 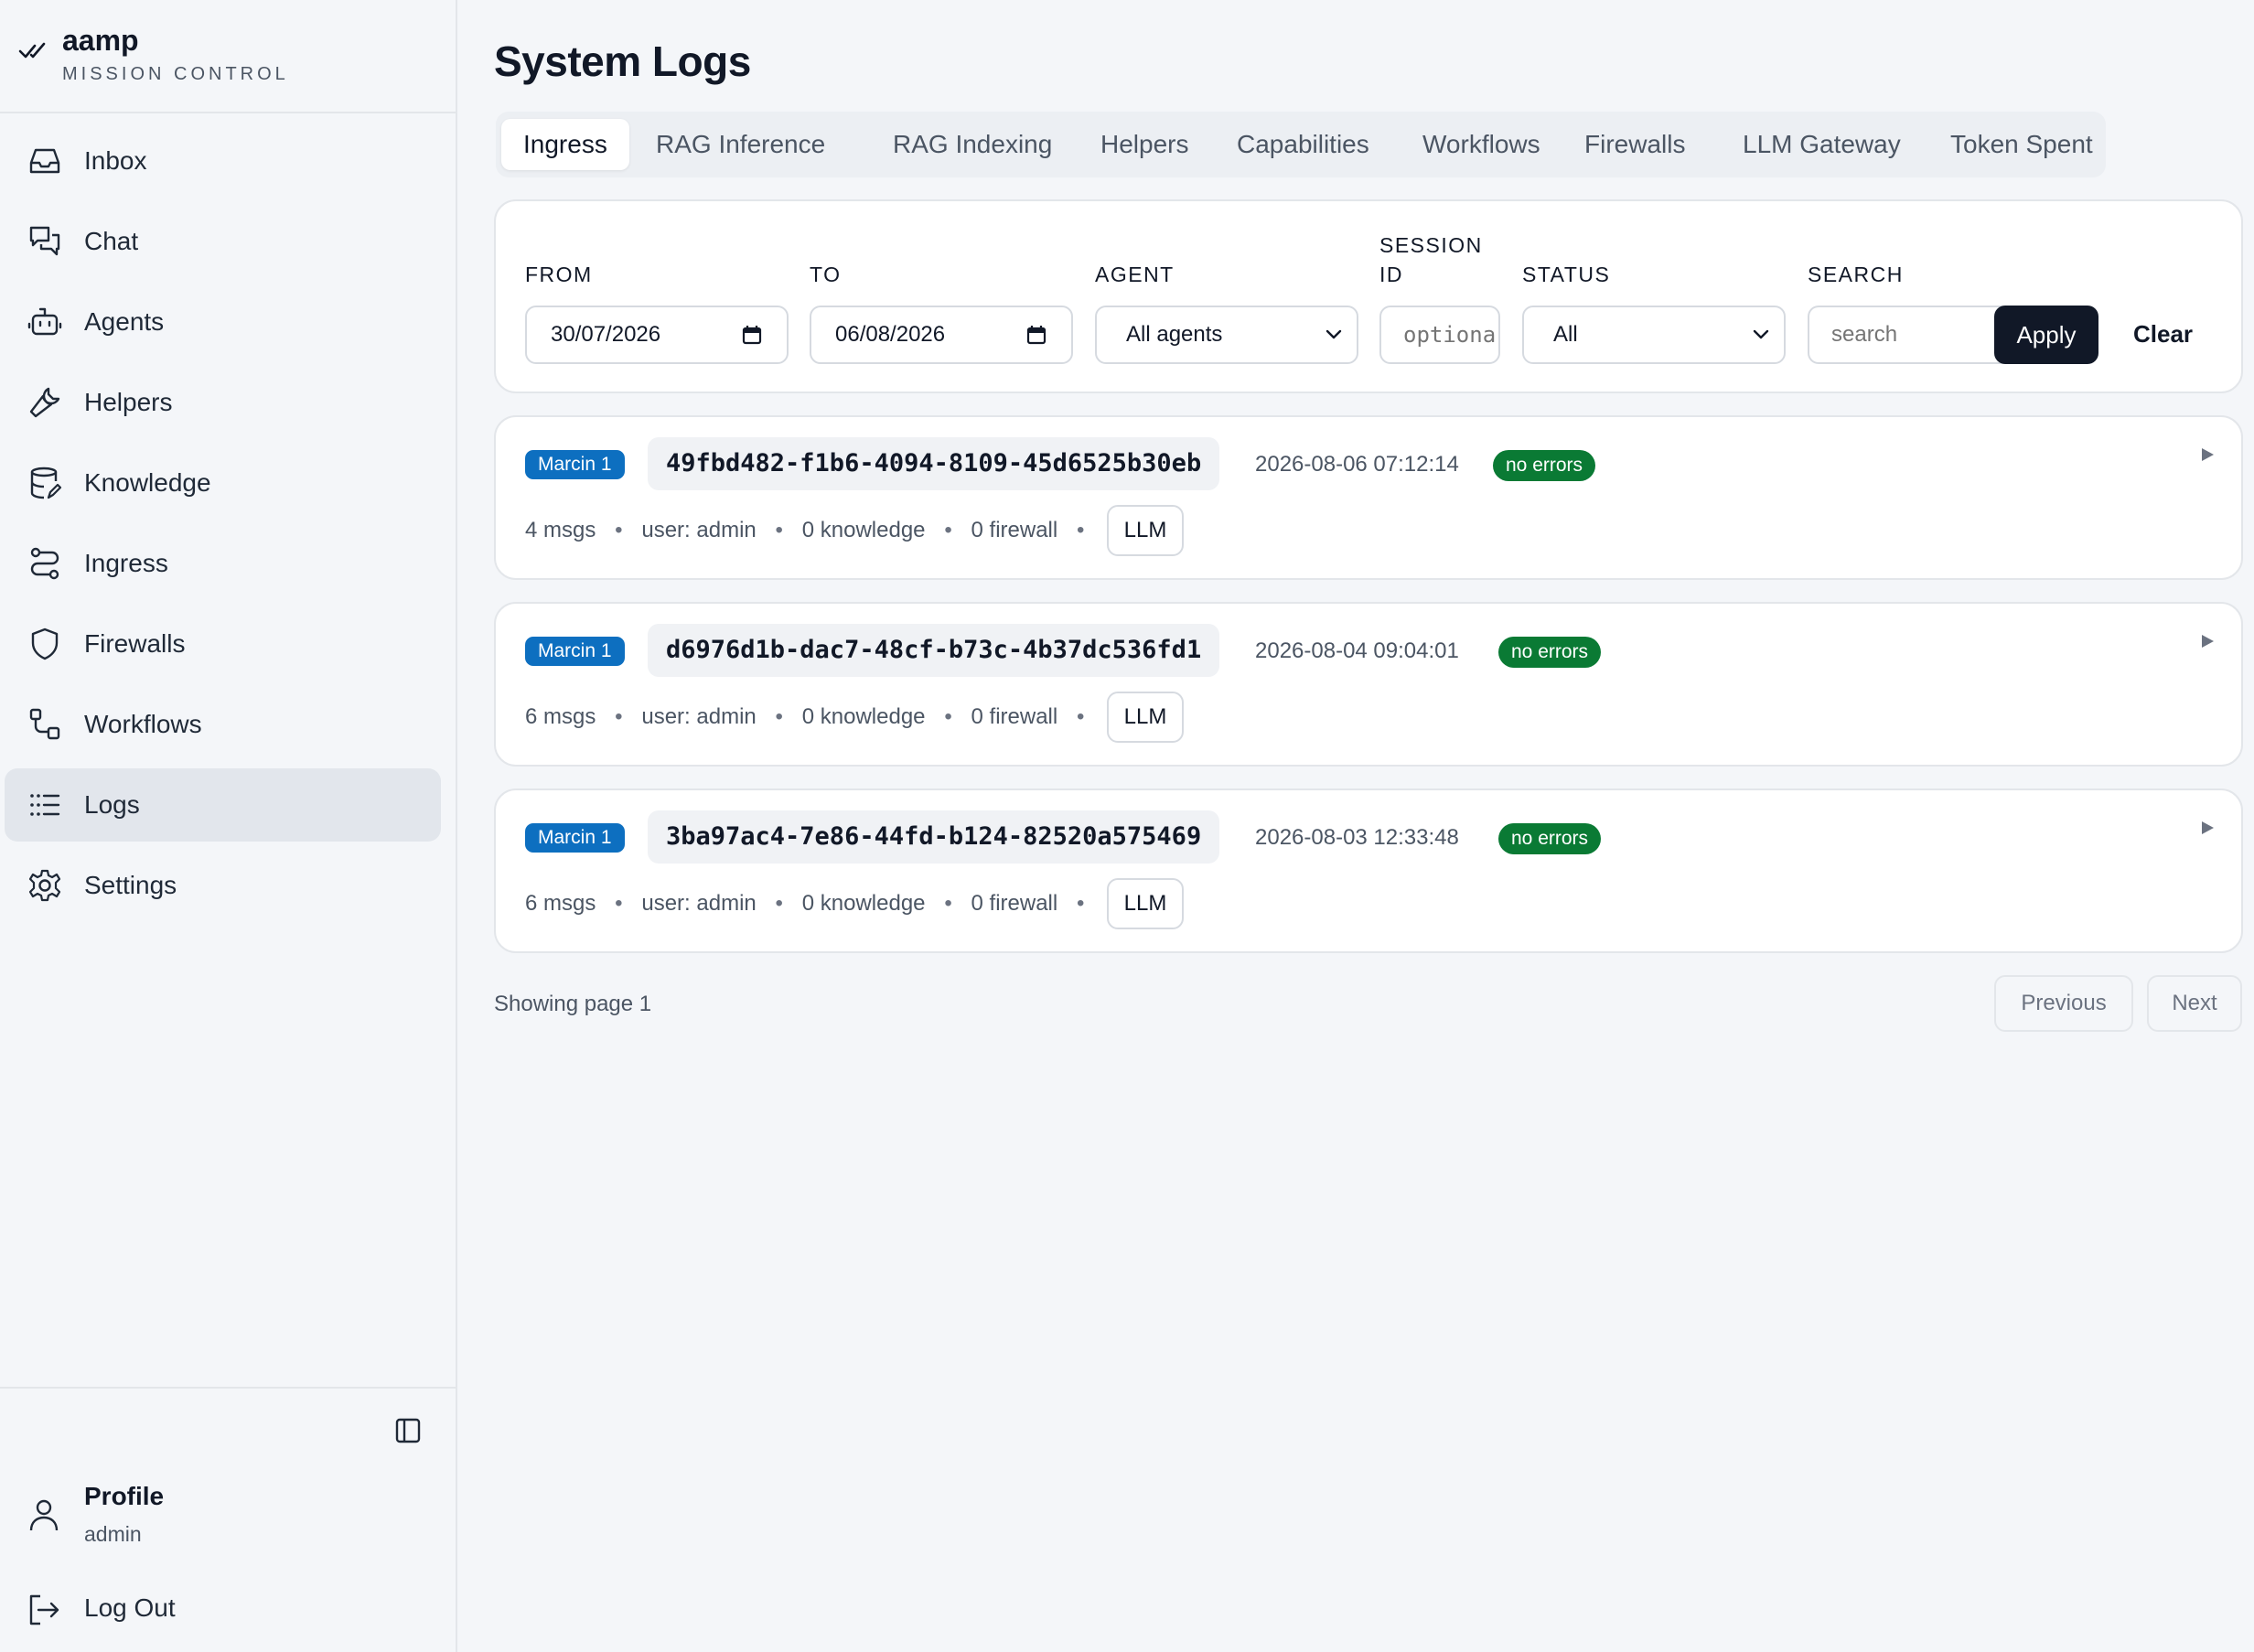 I want to click on status-badge: no errors, so click(x=1550, y=652).